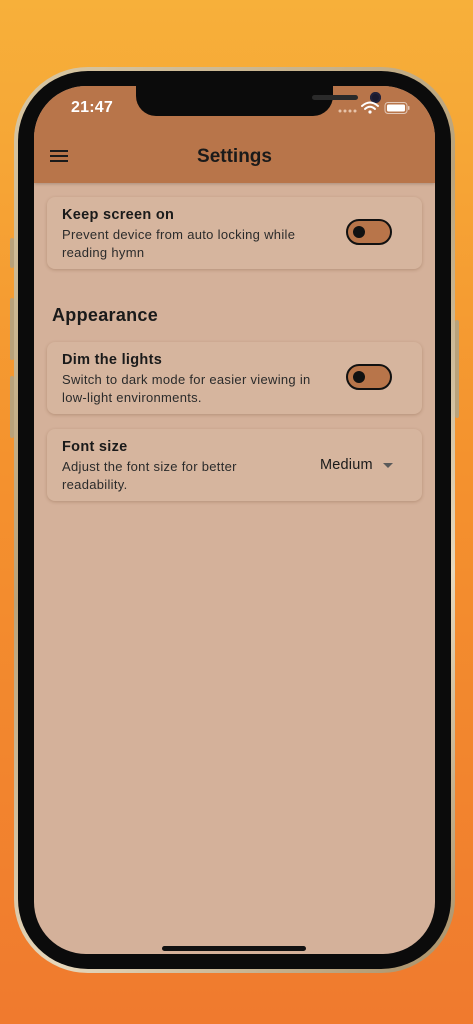  What do you see at coordinates (346, 465) in the screenshot?
I see `font-size-selected-value: Medium` at bounding box center [346, 465].